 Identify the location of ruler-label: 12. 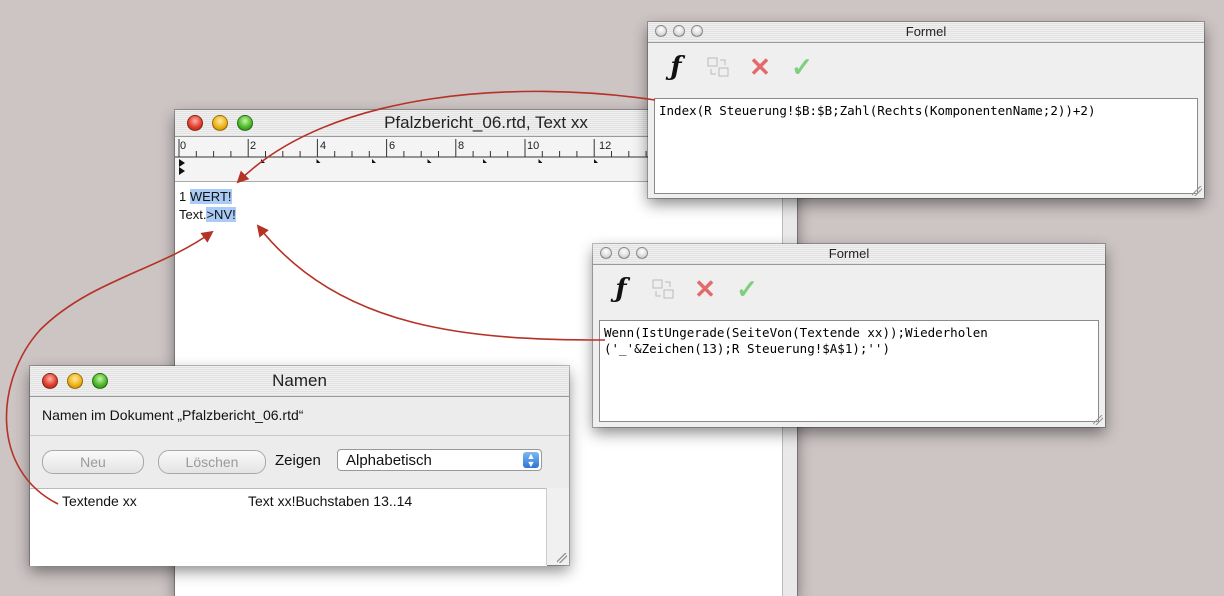
(605, 146).